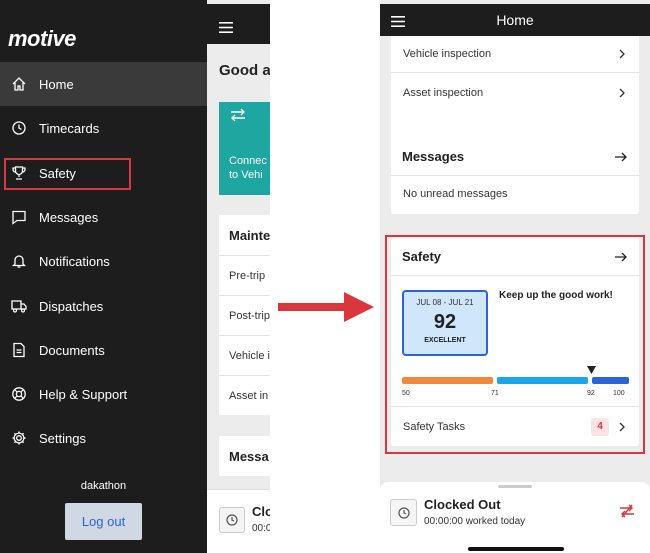 Image resolution: width=650 pixels, height=553 pixels. What do you see at coordinates (244, 355) in the screenshot?
I see `maintenance-row: Vehicle i` at bounding box center [244, 355].